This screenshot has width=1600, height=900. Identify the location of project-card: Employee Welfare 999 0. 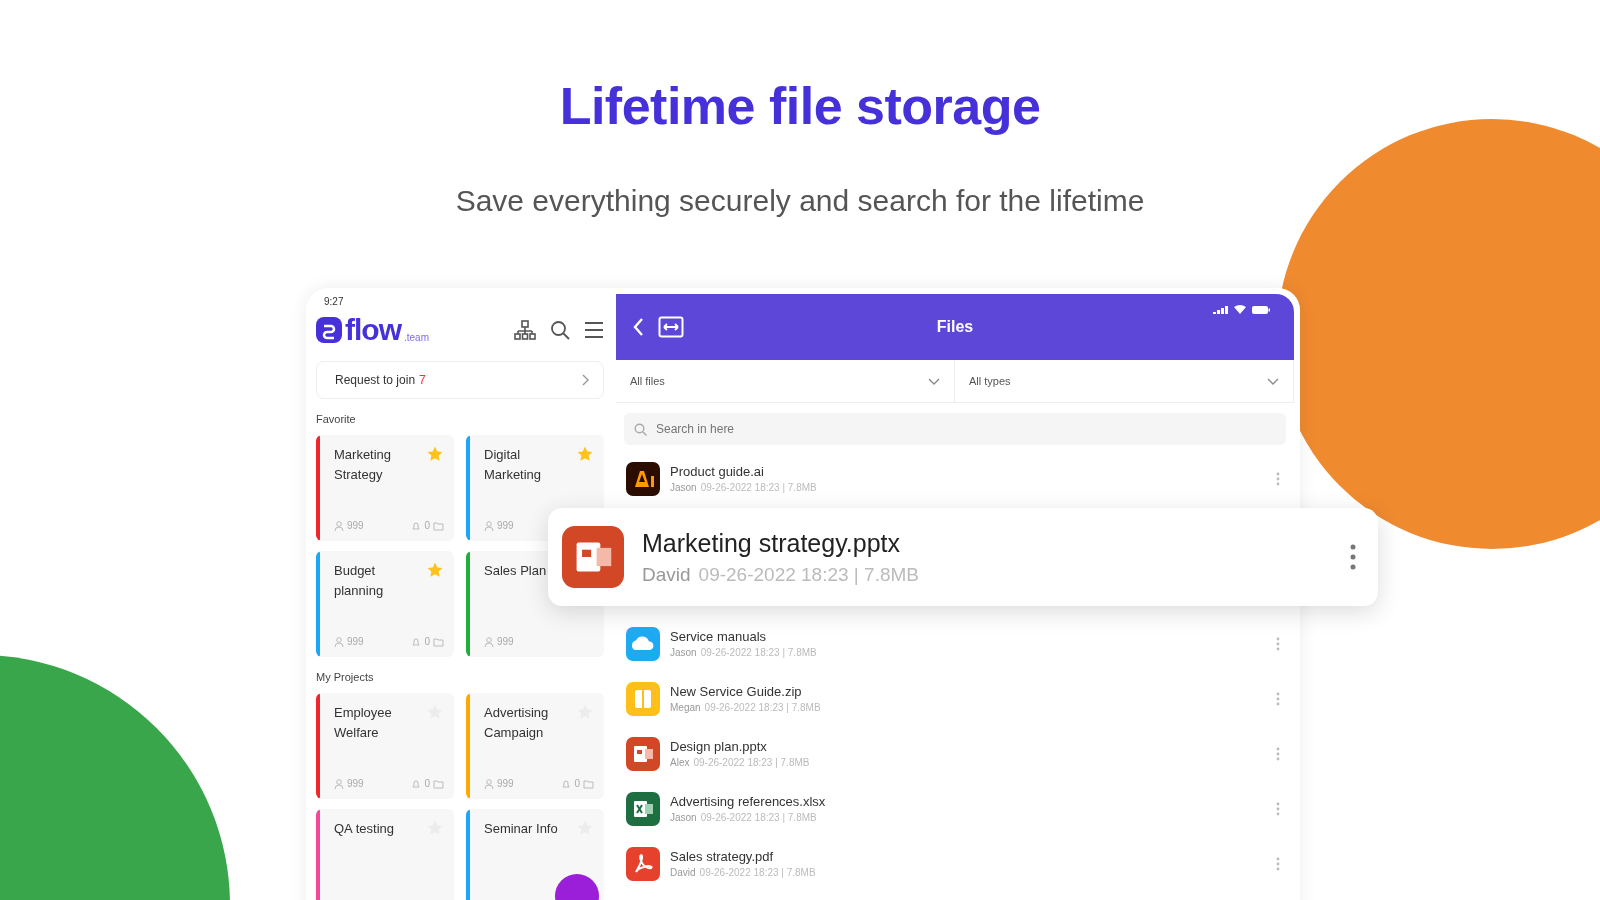
(385, 746).